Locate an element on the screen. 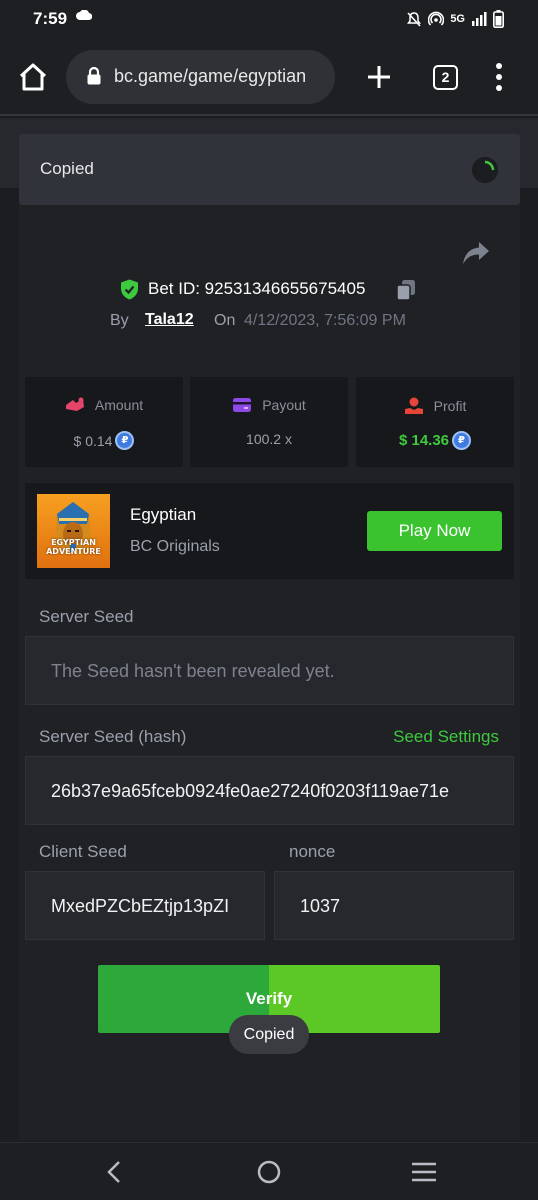  copied-notification: Copied is located at coordinates (269, 169).